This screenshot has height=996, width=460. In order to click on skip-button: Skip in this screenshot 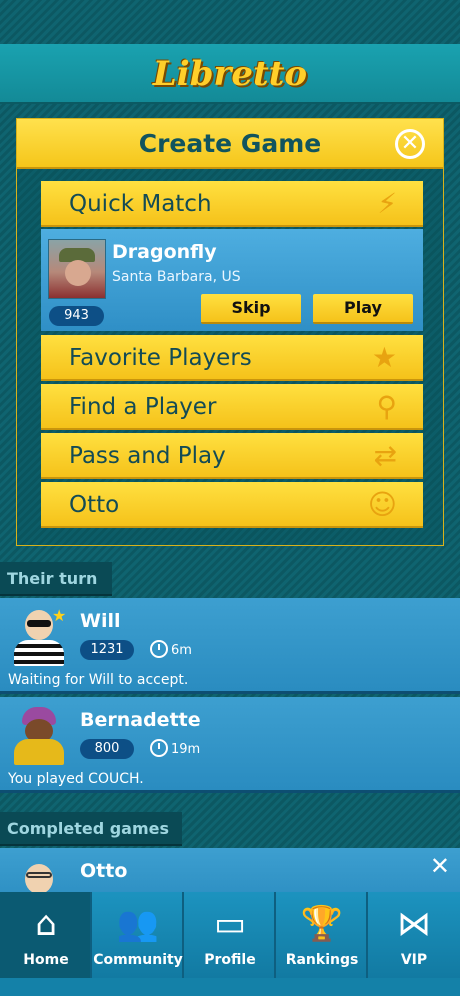, I will do `click(251, 309)`.